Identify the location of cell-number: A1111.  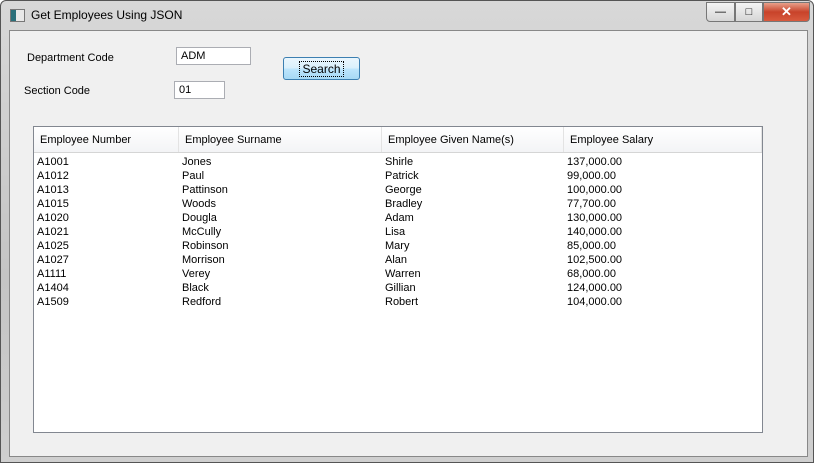
(52, 274).